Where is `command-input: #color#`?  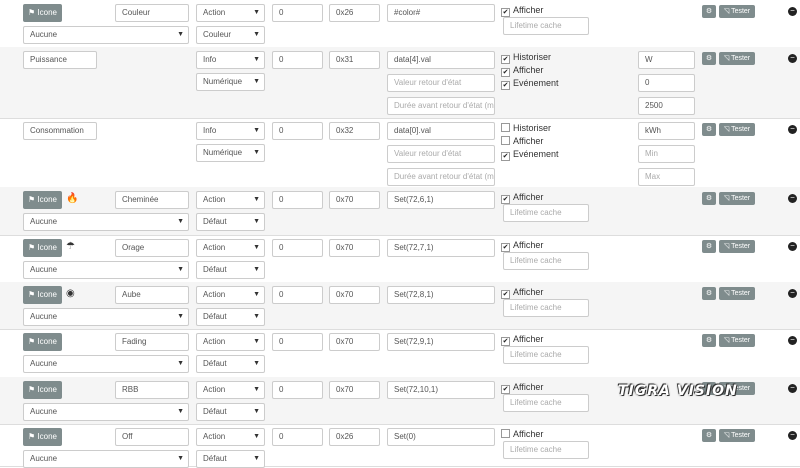
command-input: #color# is located at coordinates (441, 13).